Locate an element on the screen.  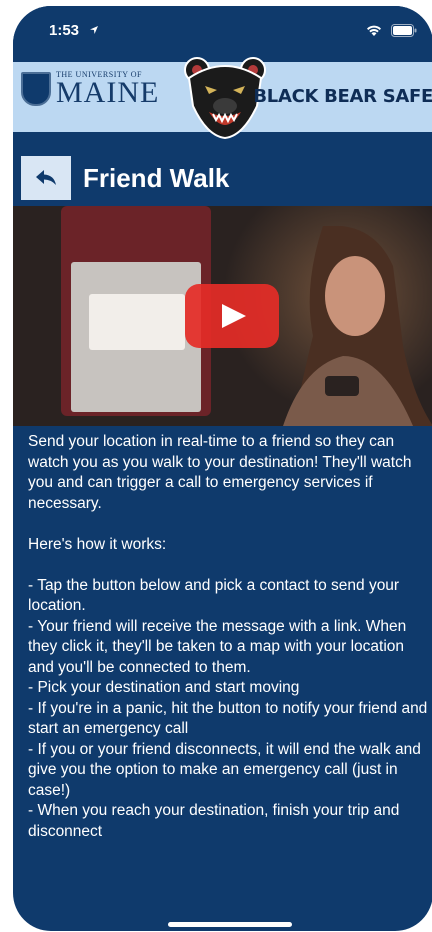
university-name: MAINE is located at coordinates (108, 92).